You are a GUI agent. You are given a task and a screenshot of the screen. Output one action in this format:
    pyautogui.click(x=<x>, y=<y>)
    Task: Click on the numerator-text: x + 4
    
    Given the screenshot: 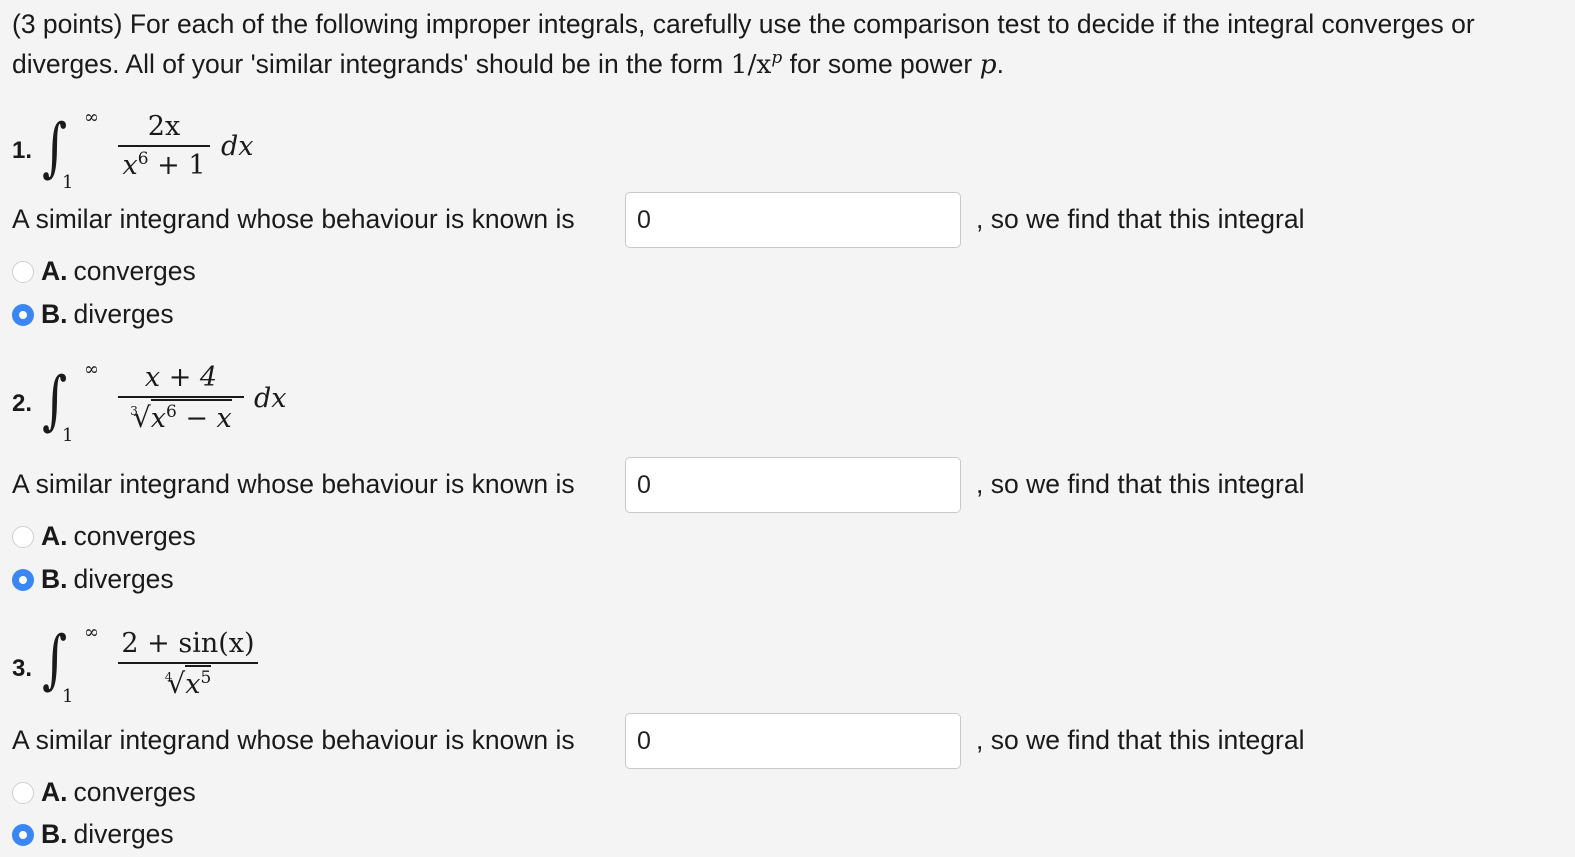 What is the action you would take?
    pyautogui.click(x=181, y=377)
    